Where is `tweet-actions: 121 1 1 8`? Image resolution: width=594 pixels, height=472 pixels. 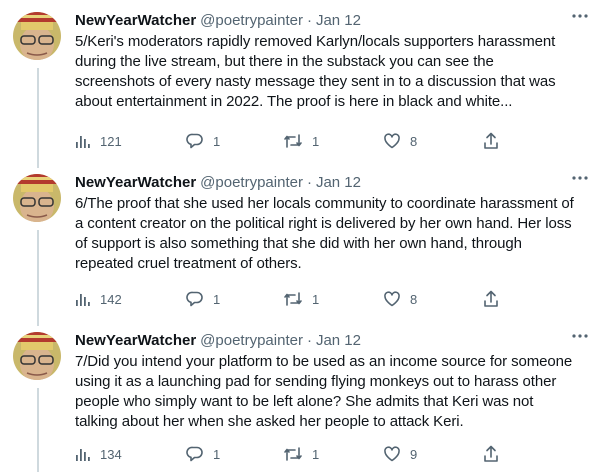
tweet-actions: 121 1 1 8 is located at coordinates (295, 141).